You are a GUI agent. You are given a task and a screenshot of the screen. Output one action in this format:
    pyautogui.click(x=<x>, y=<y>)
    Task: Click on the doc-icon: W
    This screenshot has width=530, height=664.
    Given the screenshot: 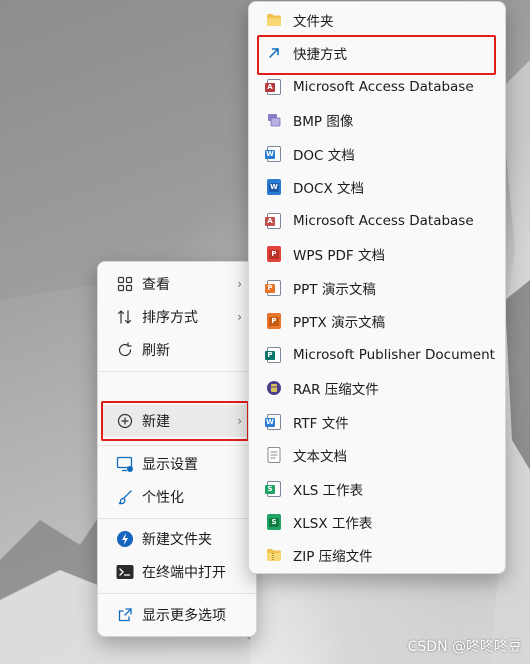 What is the action you would take?
    pyautogui.click(x=274, y=154)
    